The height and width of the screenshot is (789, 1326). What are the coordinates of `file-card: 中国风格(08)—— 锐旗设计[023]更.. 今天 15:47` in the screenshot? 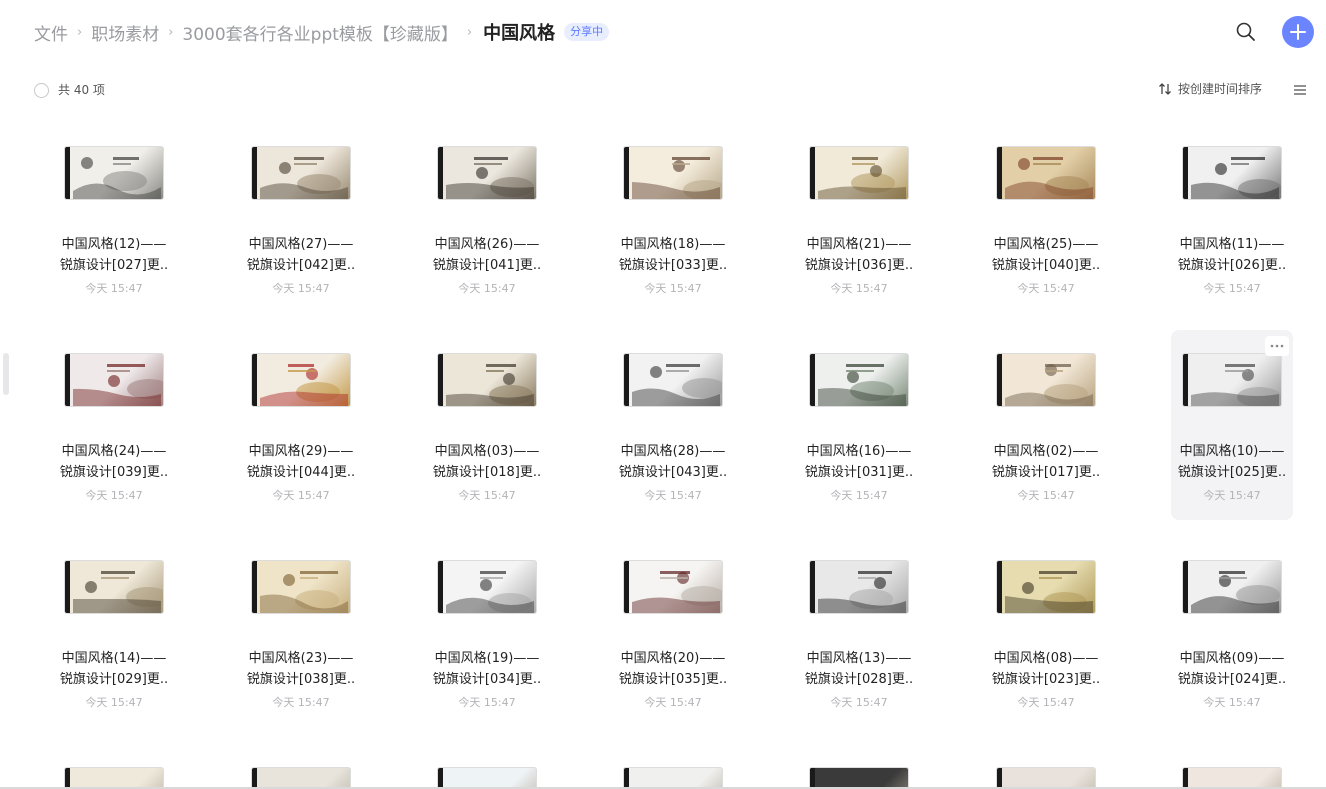 It's located at (1046, 632).